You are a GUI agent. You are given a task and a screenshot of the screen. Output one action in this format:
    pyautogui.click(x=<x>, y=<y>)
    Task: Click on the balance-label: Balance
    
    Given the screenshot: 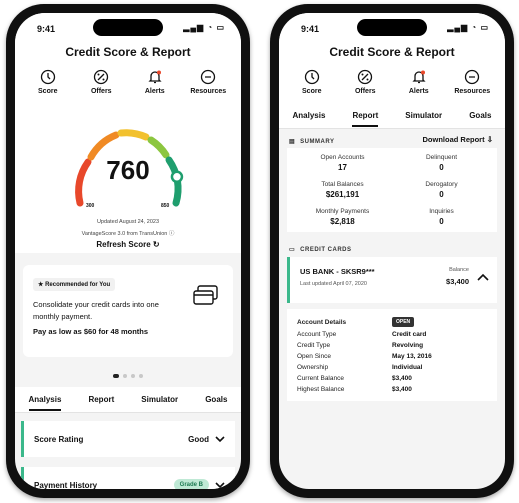 What is the action you would take?
    pyautogui.click(x=459, y=270)
    